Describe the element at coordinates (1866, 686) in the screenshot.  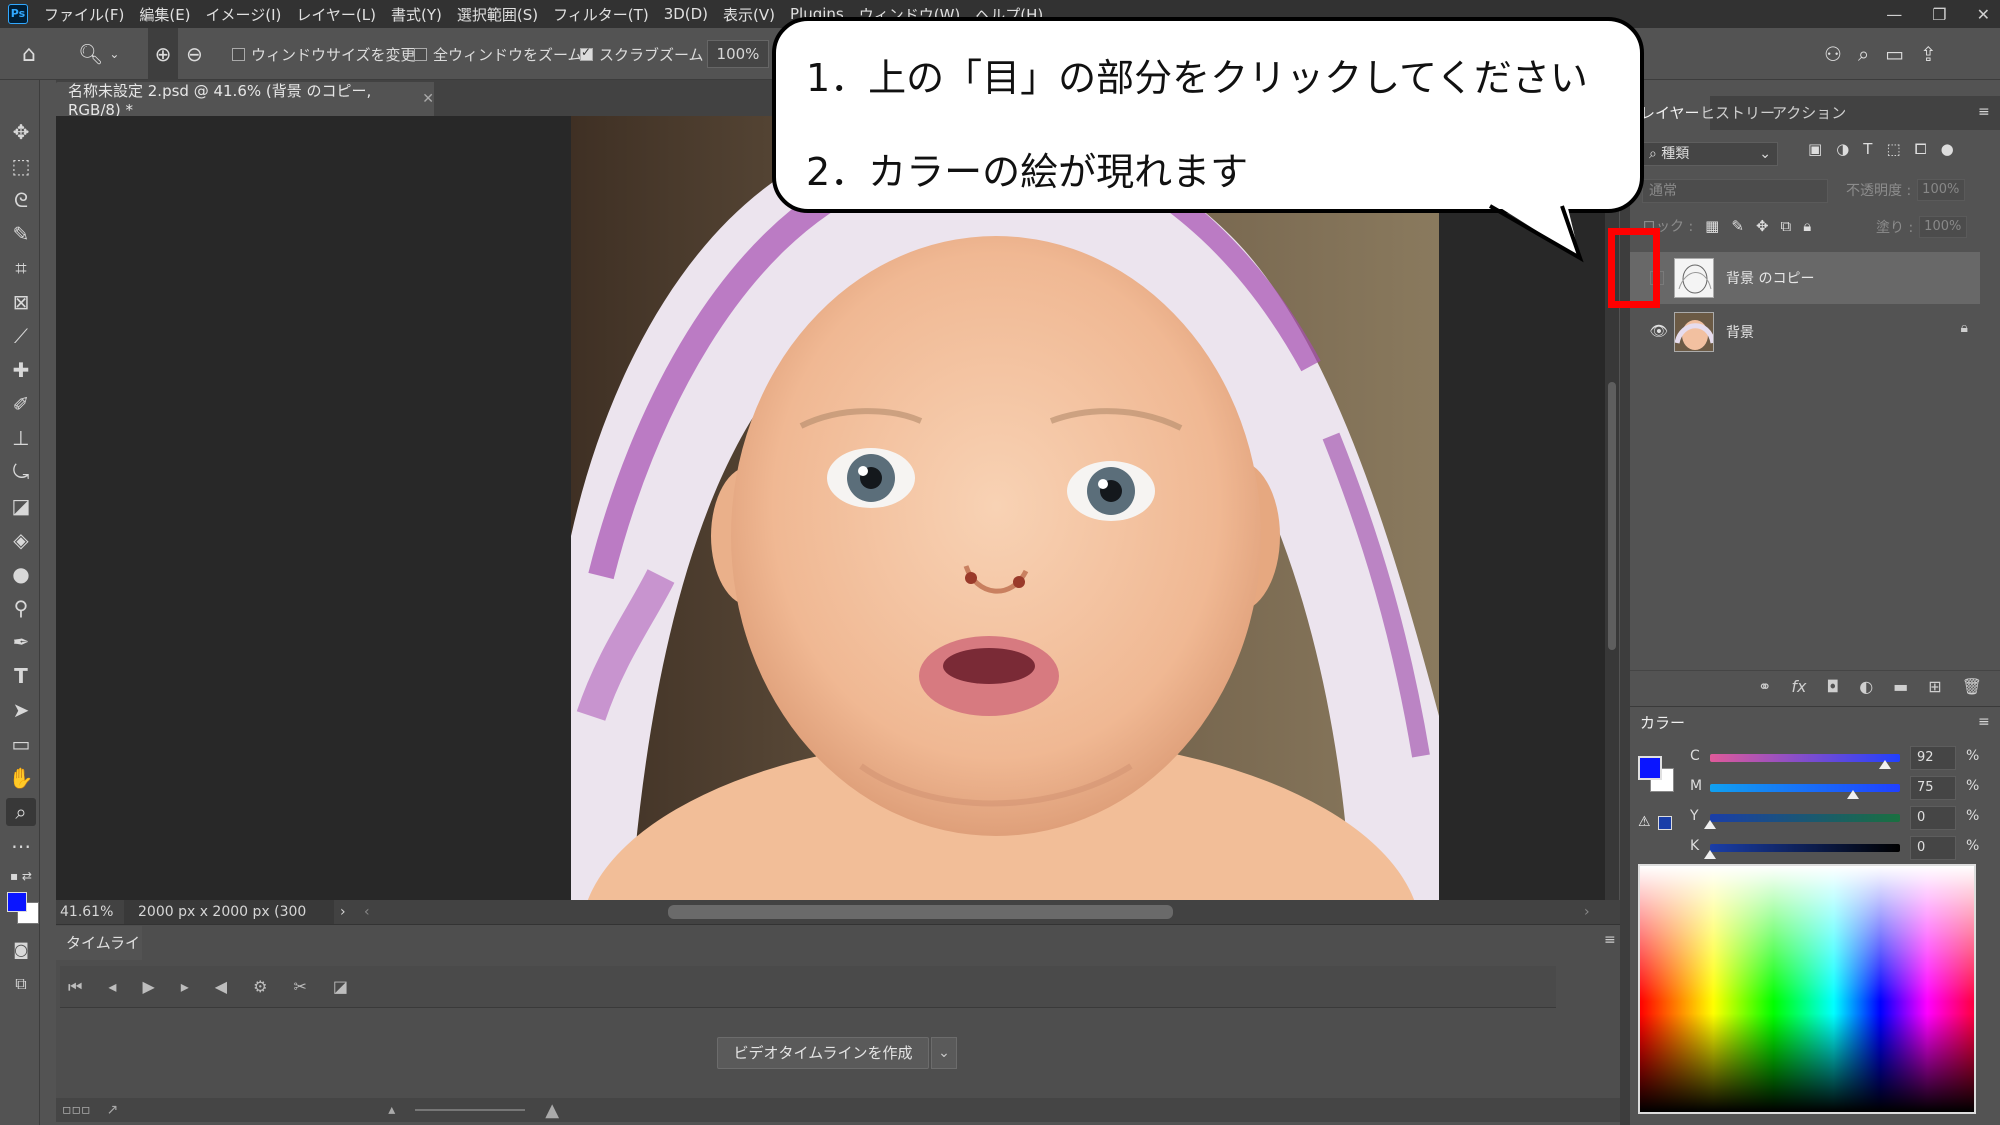
I see `adjustment-layer-icon: ◐` at that location.